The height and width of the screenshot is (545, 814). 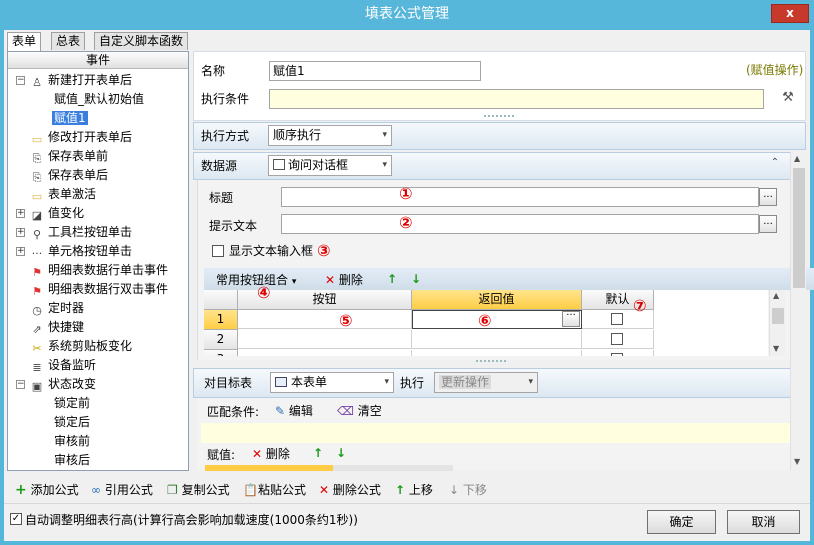 What do you see at coordinates (221, 340) in the screenshot?
I see `grid-row-number: 2` at bounding box center [221, 340].